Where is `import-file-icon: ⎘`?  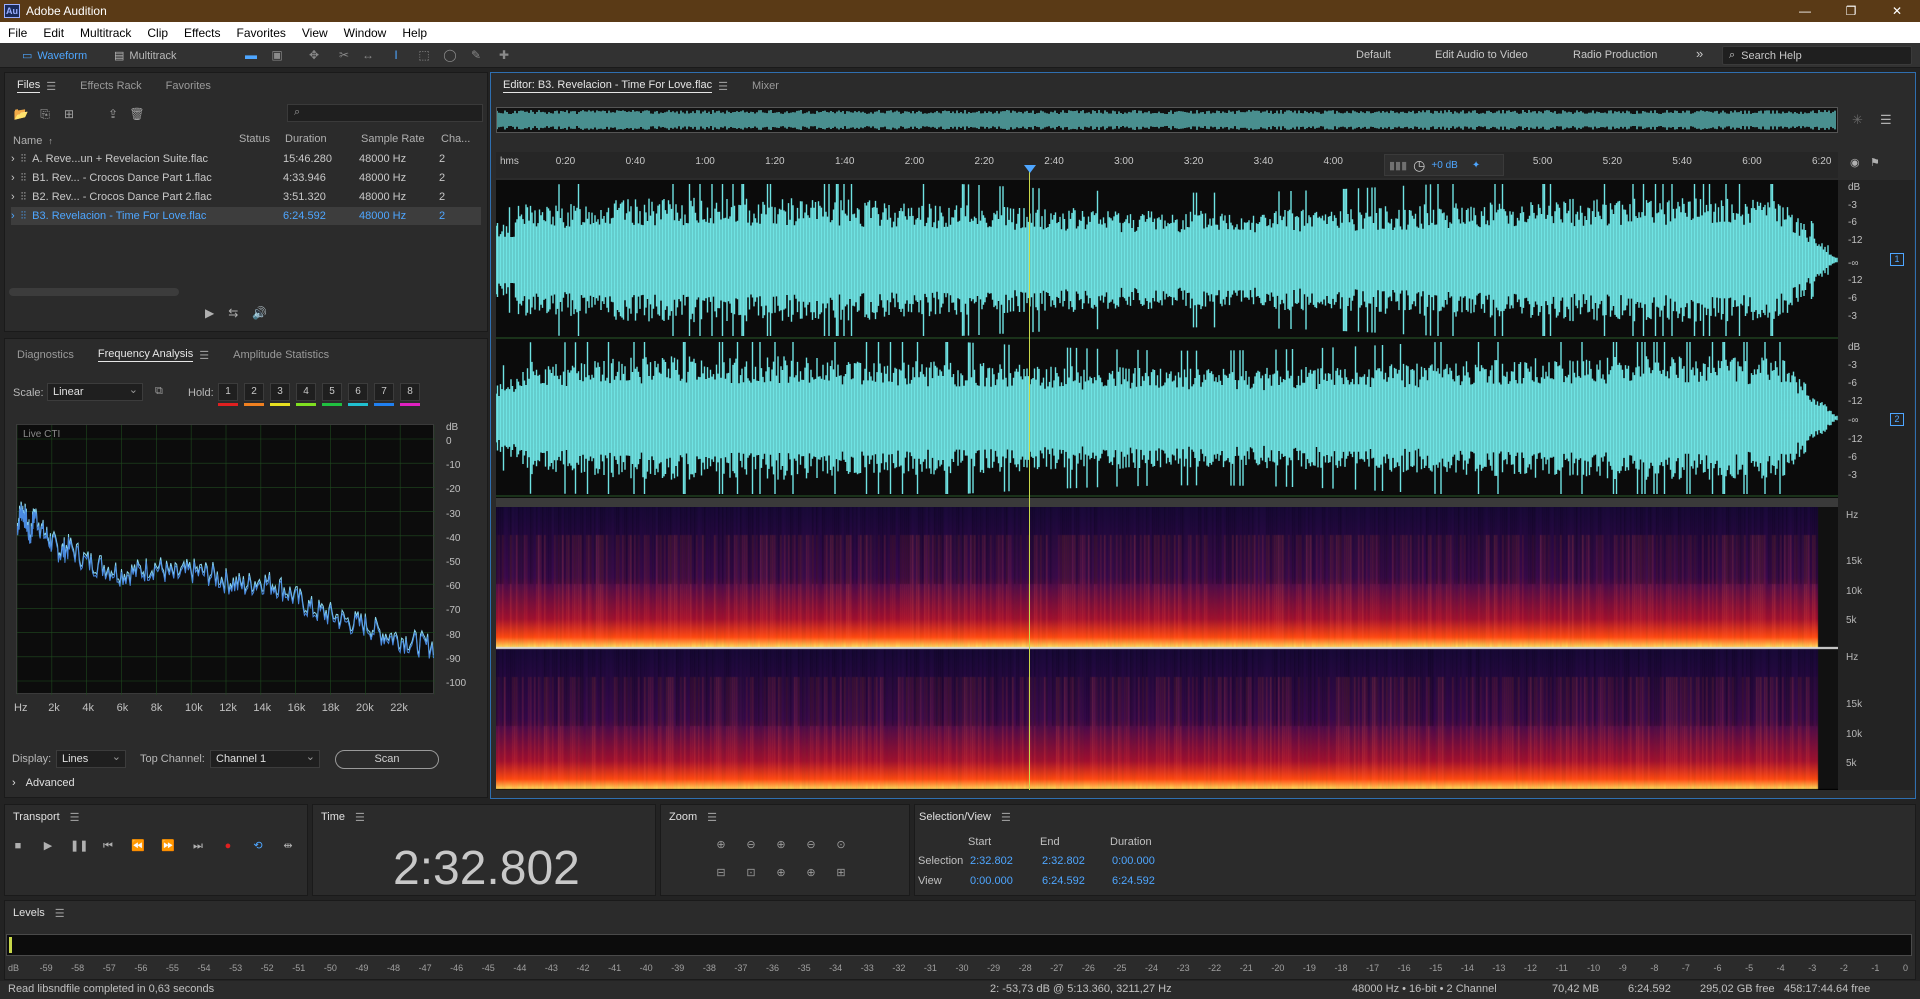 import-file-icon: ⎘ is located at coordinates (45, 114).